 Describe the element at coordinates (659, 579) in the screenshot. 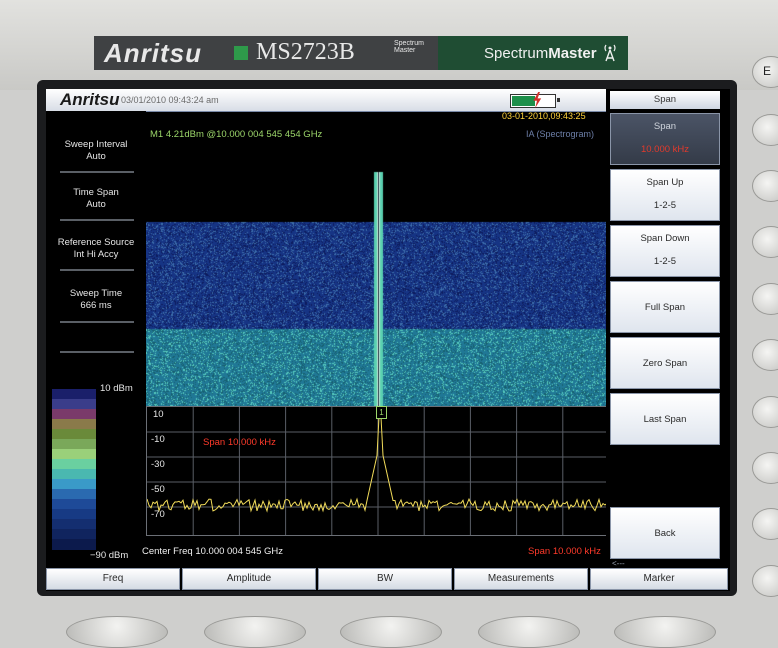

I see `tab-marker: Marker` at that location.